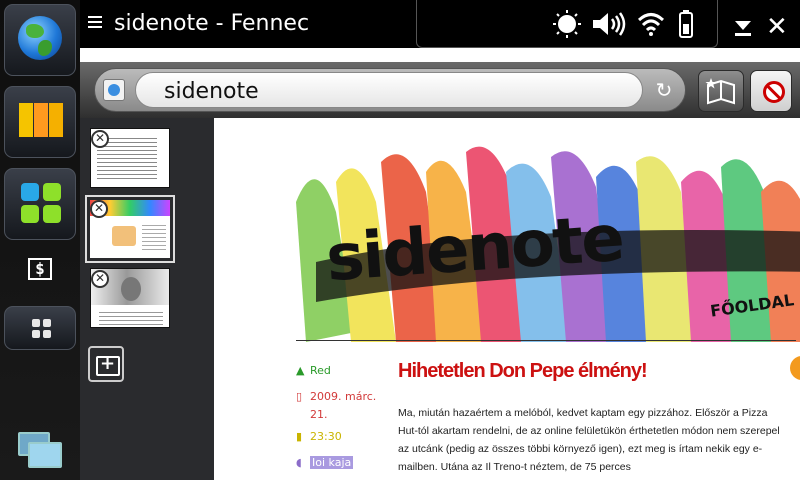 This screenshot has width=800, height=480. I want to click on url-bar: sidenote ↻, so click(390, 90).